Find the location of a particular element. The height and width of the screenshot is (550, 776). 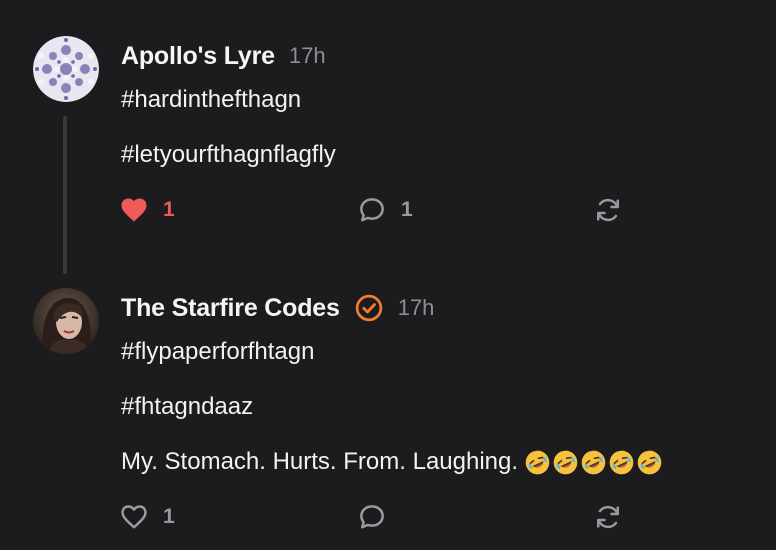

post-body: #hardinthefthagn #letyourfthagnflagfly is located at coordinates (228, 127).